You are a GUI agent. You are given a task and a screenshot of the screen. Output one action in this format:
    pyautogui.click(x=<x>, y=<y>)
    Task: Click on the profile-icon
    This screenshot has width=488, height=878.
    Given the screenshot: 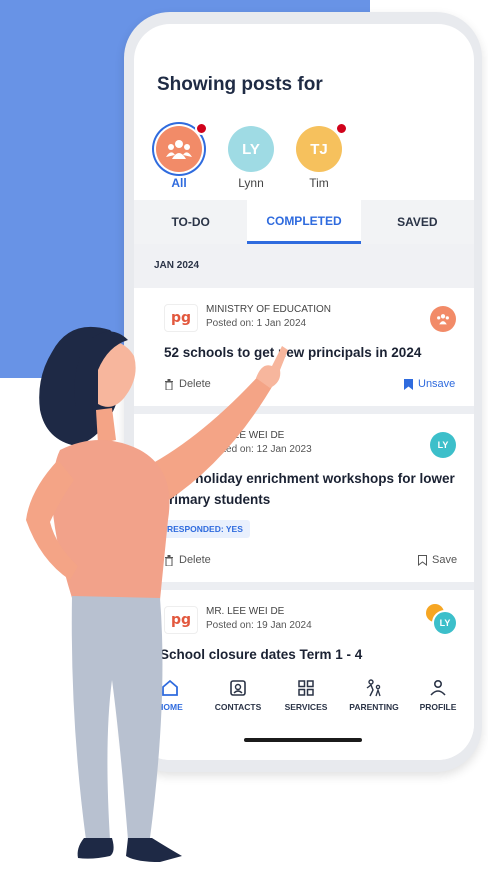 What is the action you would take?
    pyautogui.click(x=438, y=687)
    